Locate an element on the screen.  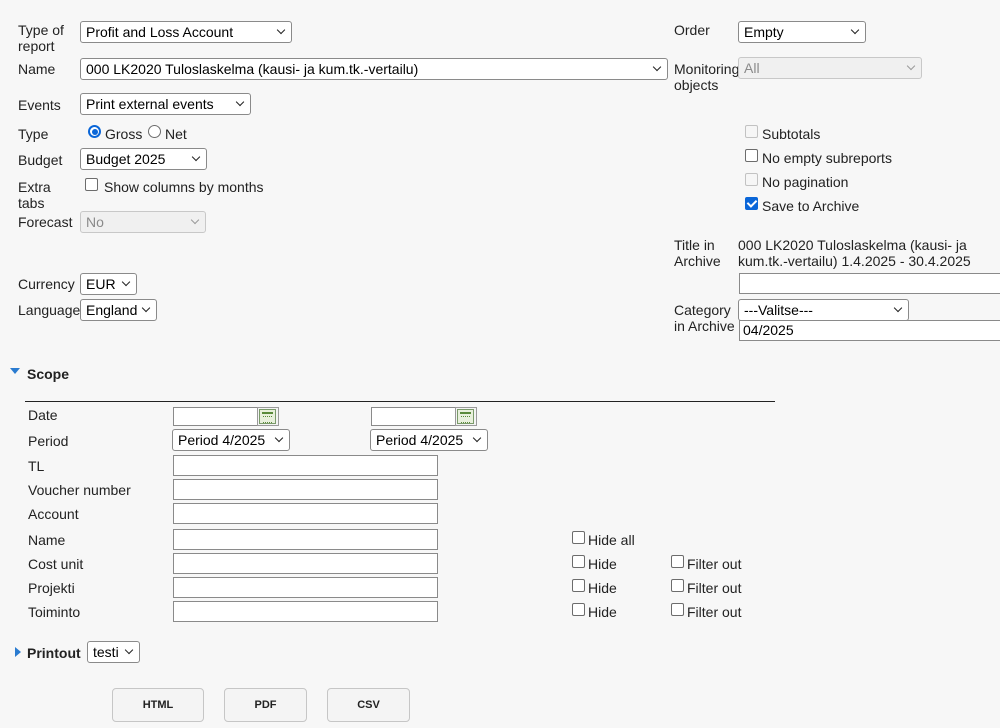
cost-unit-input is located at coordinates (305, 563).